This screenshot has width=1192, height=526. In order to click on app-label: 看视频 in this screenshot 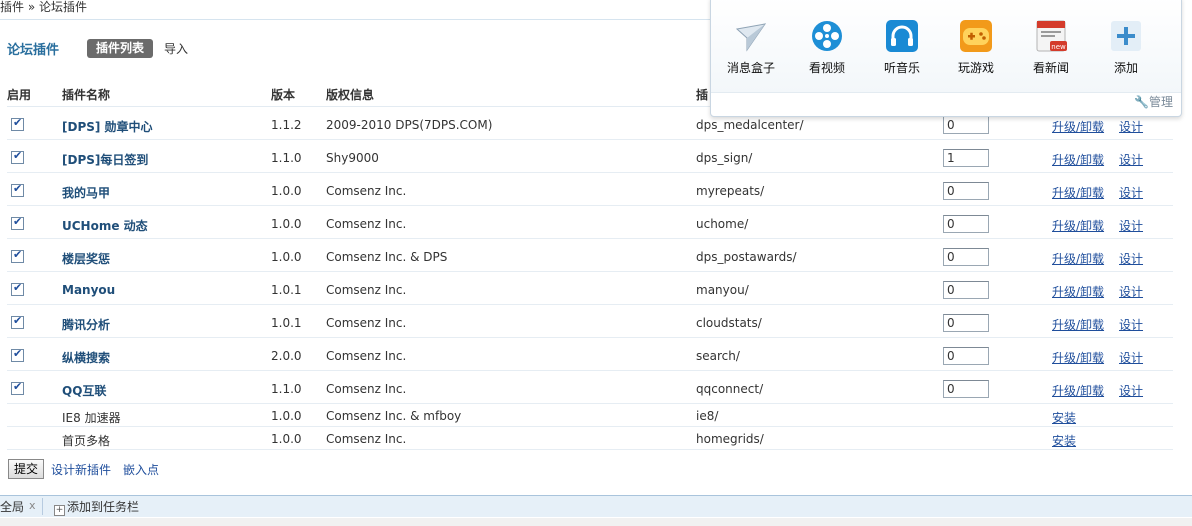, I will do `click(826, 68)`.